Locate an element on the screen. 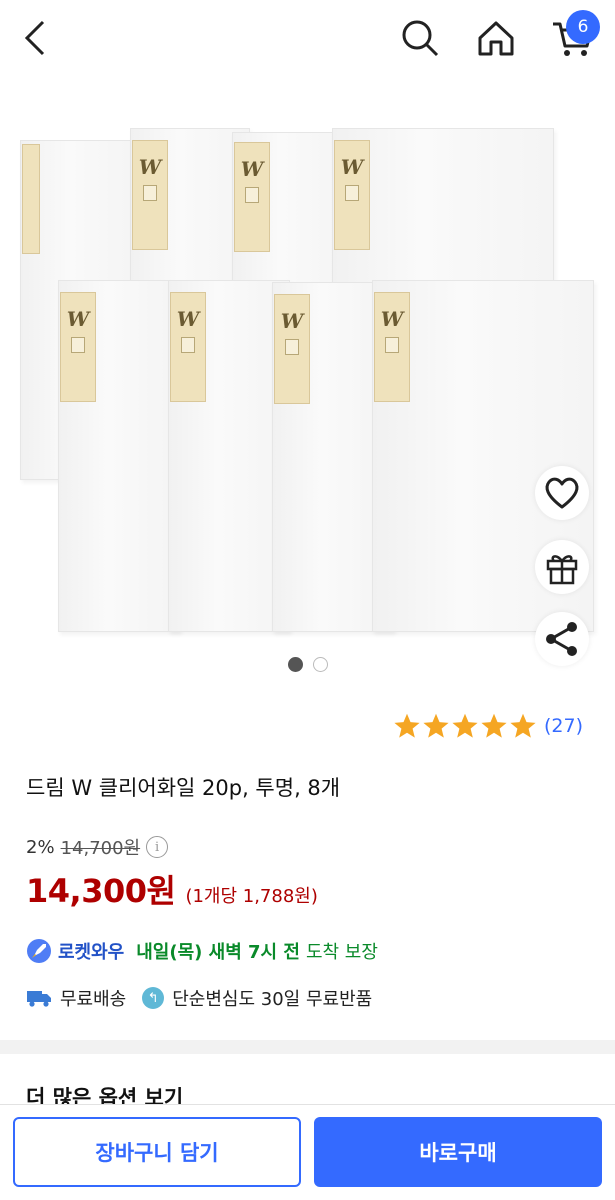 The height and width of the screenshot is (1200, 615). more-options-heading: 더 많은 옵션 보기 is located at coordinates (104, 1093).